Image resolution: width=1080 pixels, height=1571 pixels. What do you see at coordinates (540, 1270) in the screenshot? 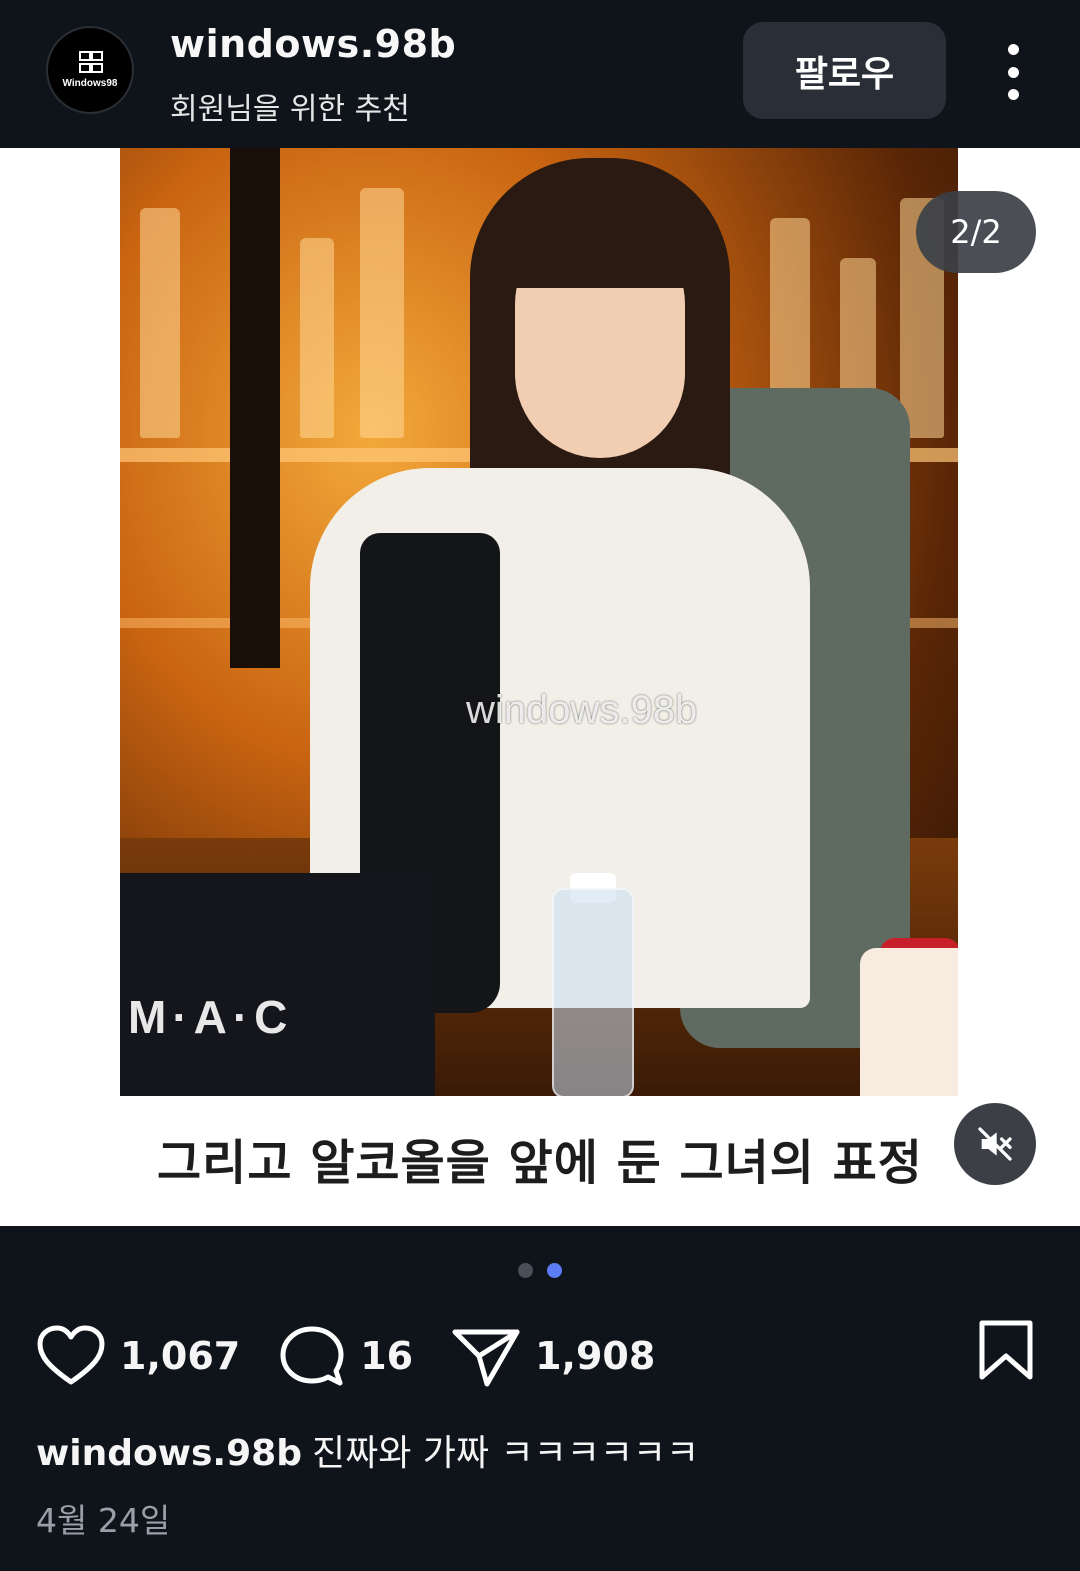
I see `carousel-indicator` at bounding box center [540, 1270].